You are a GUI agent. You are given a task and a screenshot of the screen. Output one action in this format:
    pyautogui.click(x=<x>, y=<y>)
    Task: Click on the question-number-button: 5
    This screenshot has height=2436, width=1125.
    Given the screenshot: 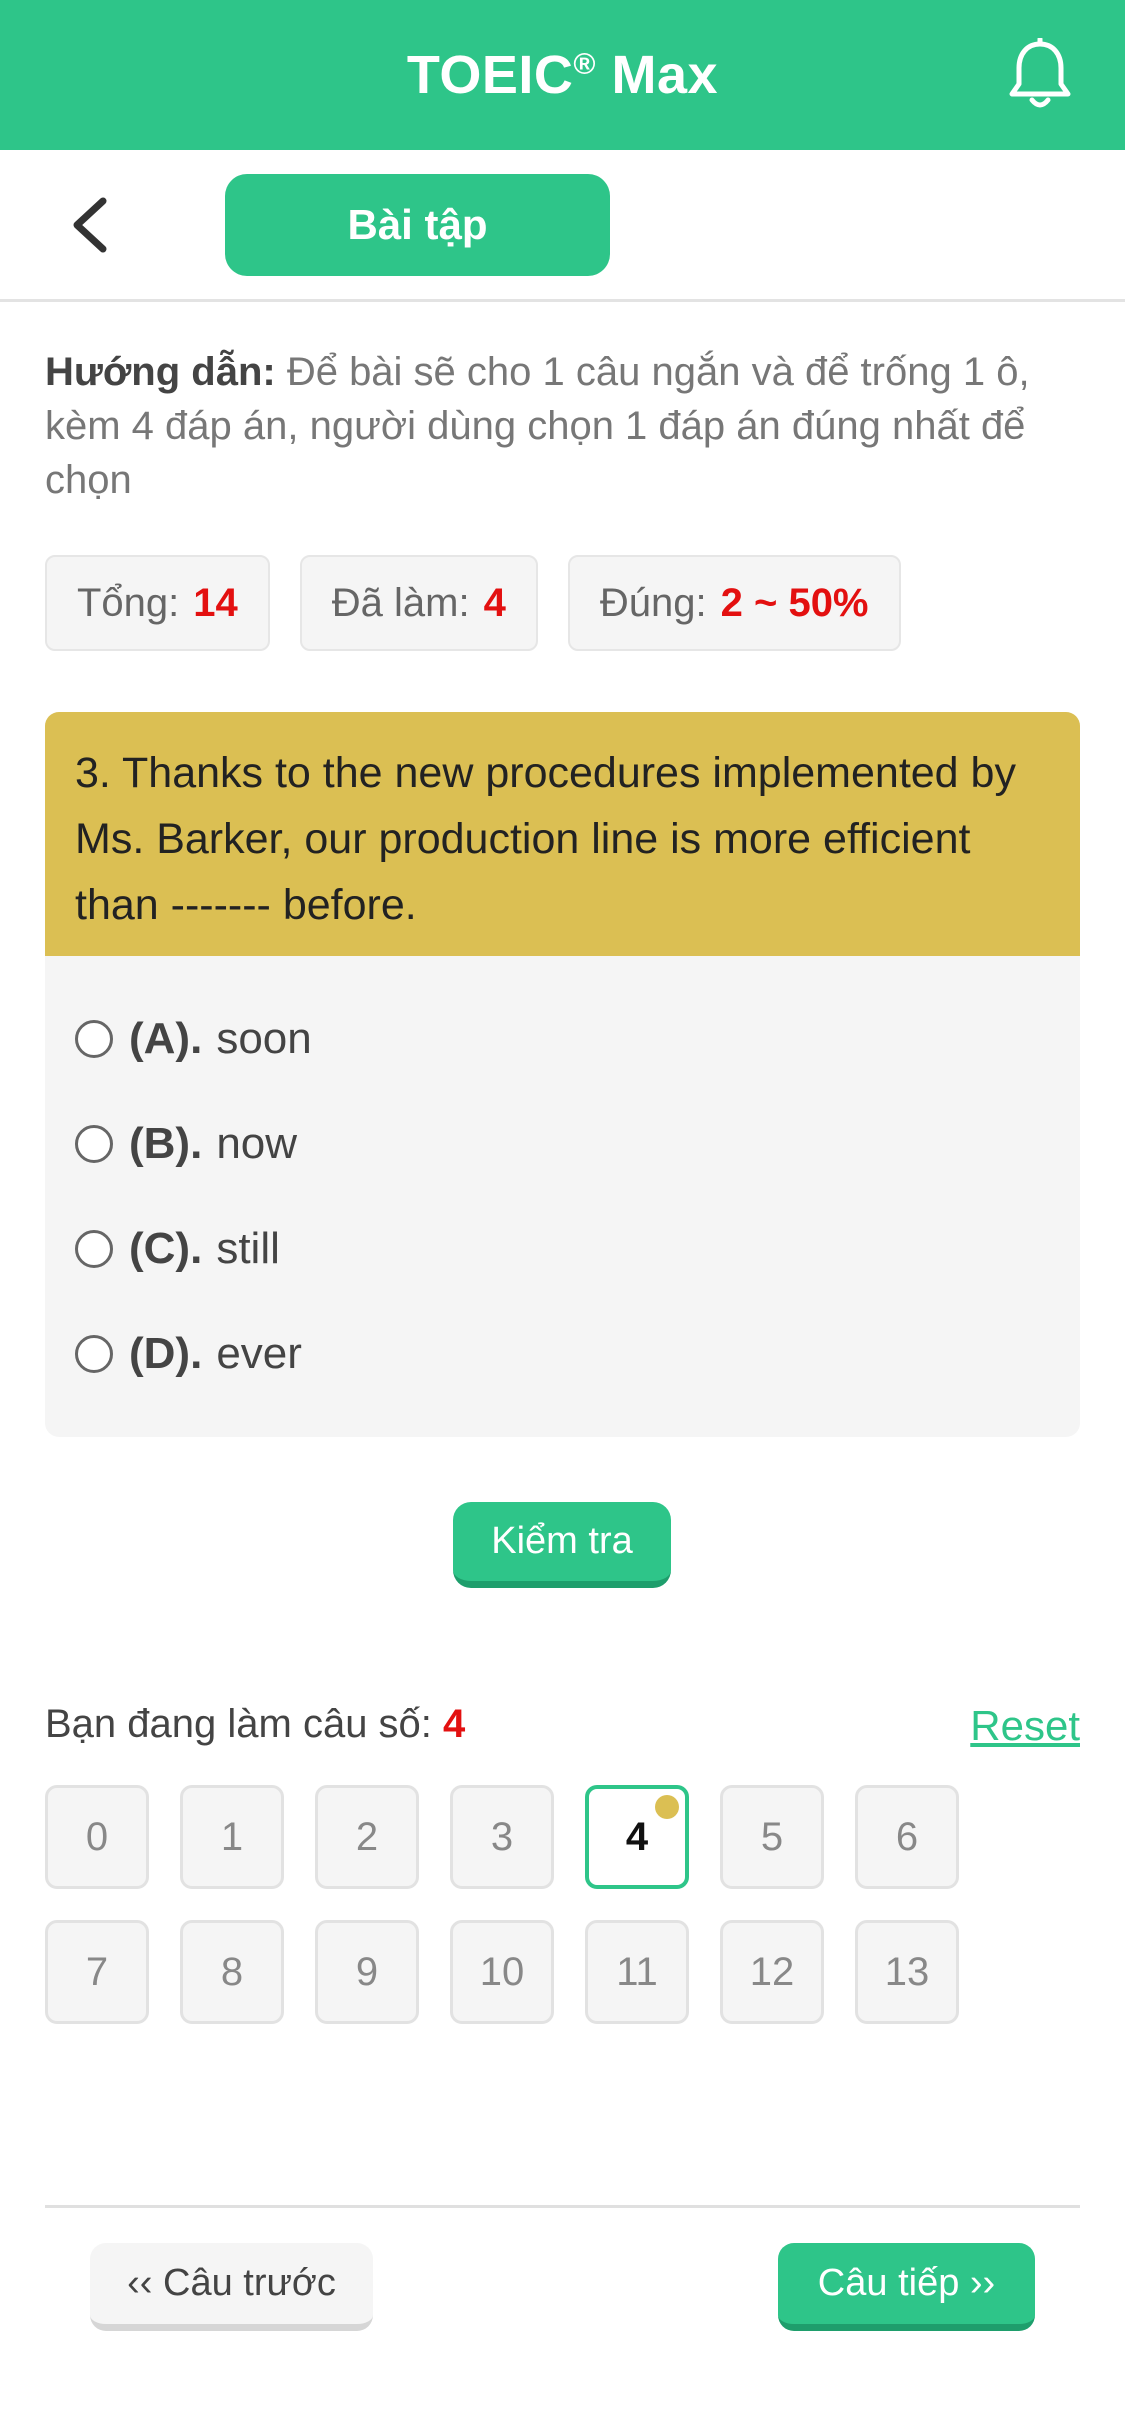 What is the action you would take?
    pyautogui.click(x=772, y=1837)
    